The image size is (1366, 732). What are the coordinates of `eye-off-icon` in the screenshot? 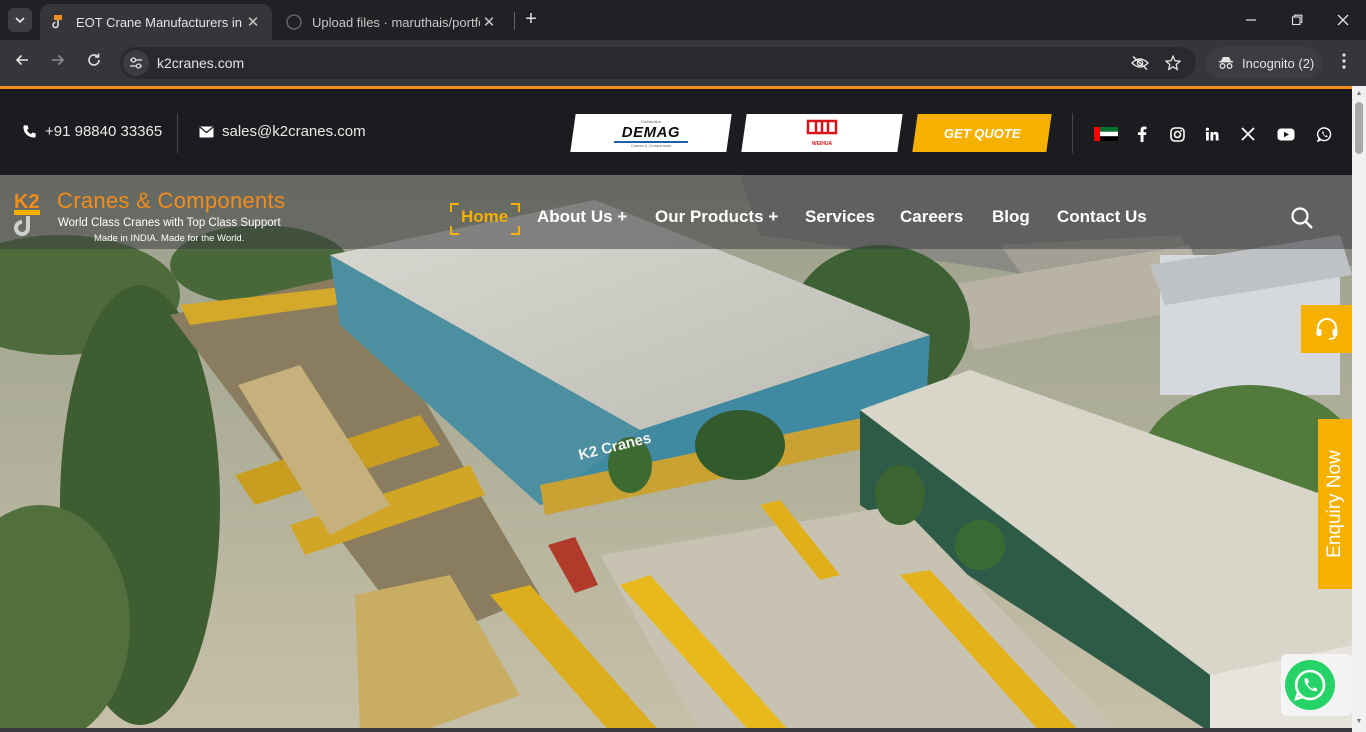 It's located at (1140, 63).